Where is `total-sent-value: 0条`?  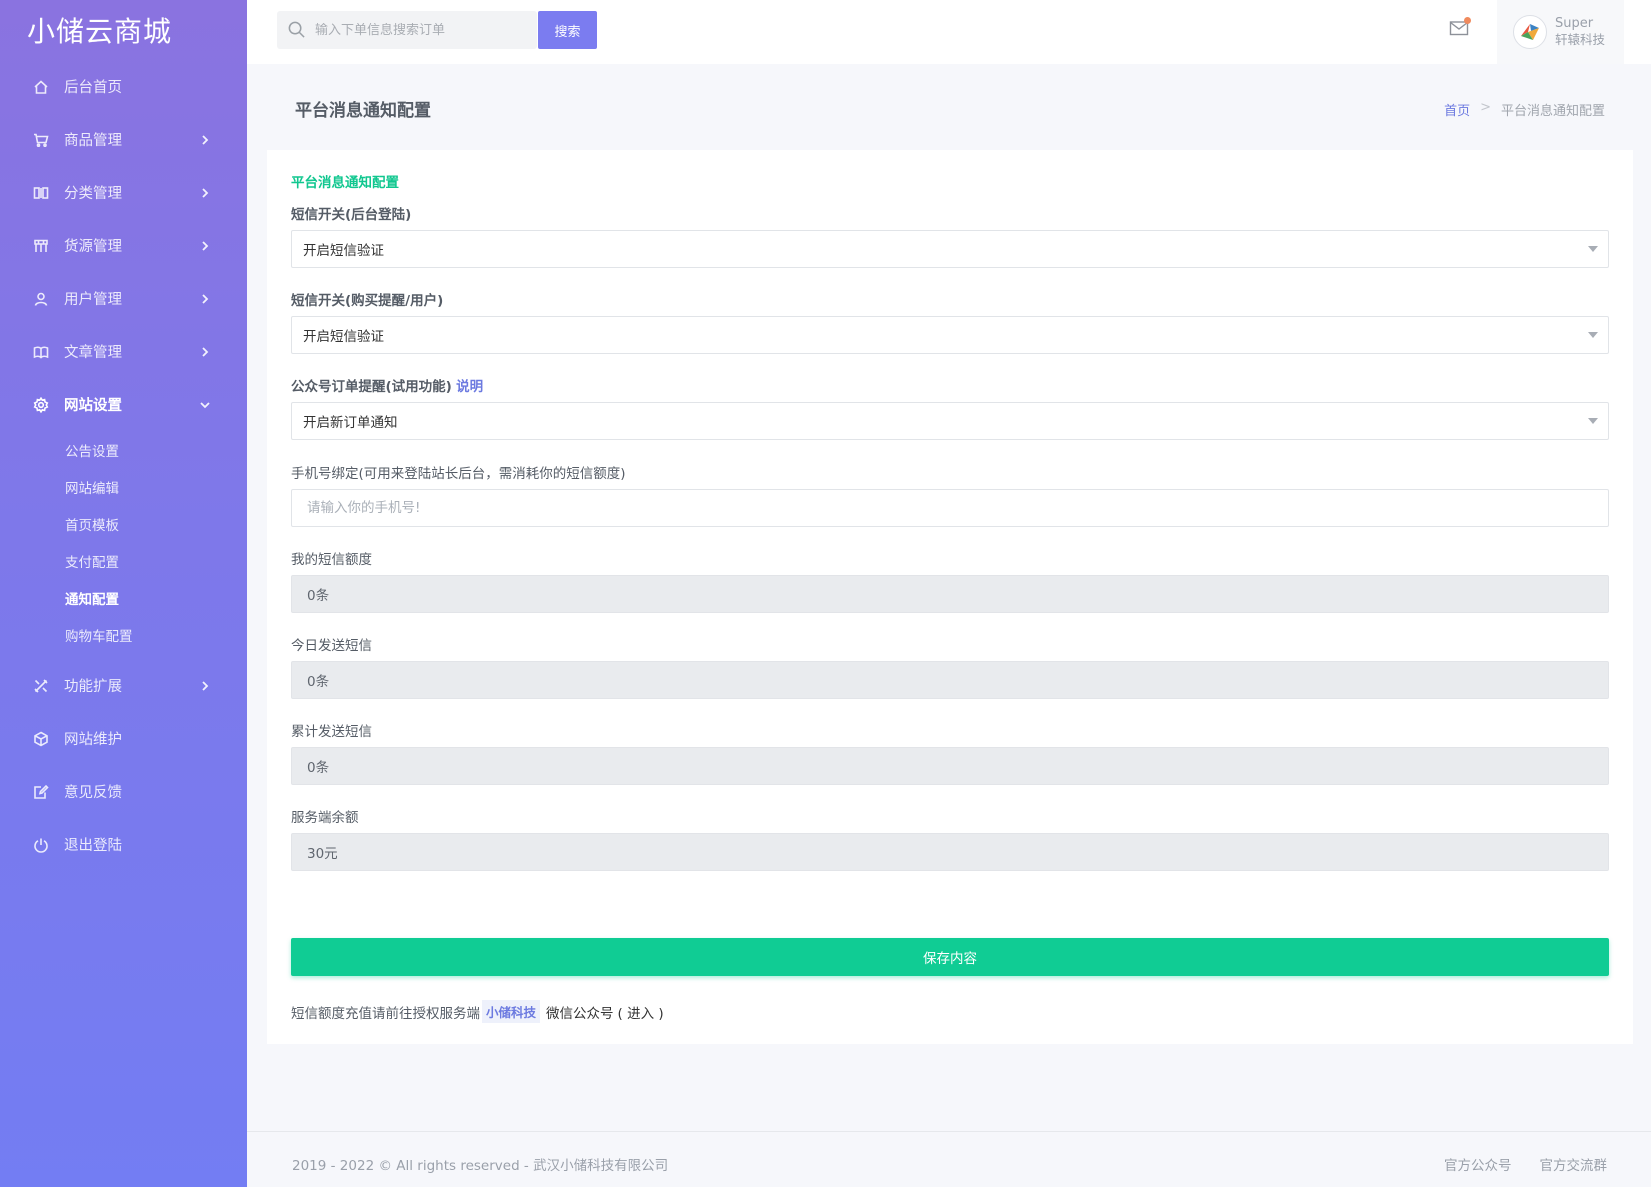 total-sent-value: 0条 is located at coordinates (318, 768).